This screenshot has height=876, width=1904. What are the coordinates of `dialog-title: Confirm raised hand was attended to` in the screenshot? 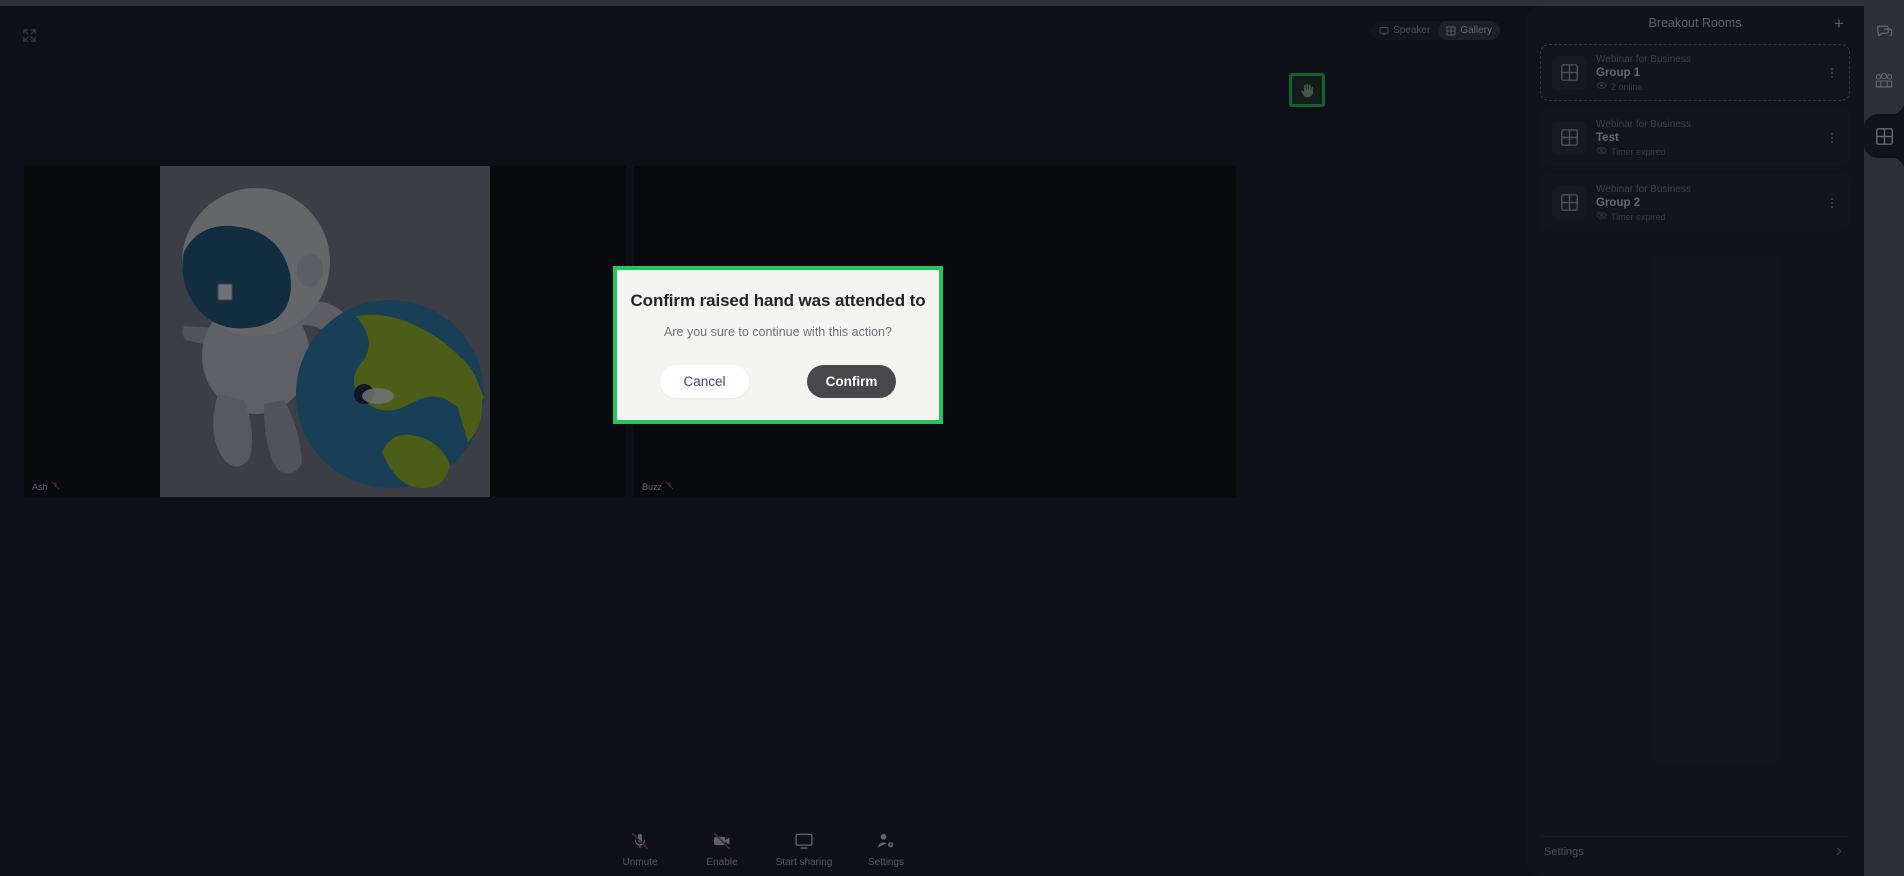 It's located at (778, 300).